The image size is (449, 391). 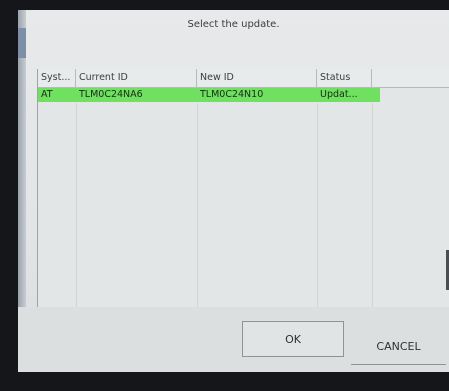 What do you see at coordinates (136, 78) in the screenshot?
I see `column-header-current-id: Current ID` at bounding box center [136, 78].